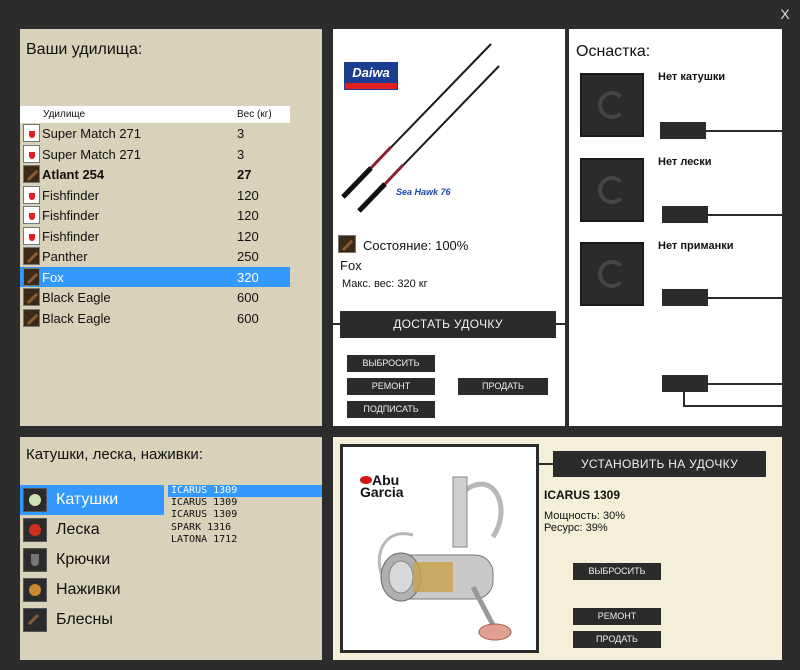  Describe the element at coordinates (35, 530) in the screenshot. I see `line-spool-icon` at that location.